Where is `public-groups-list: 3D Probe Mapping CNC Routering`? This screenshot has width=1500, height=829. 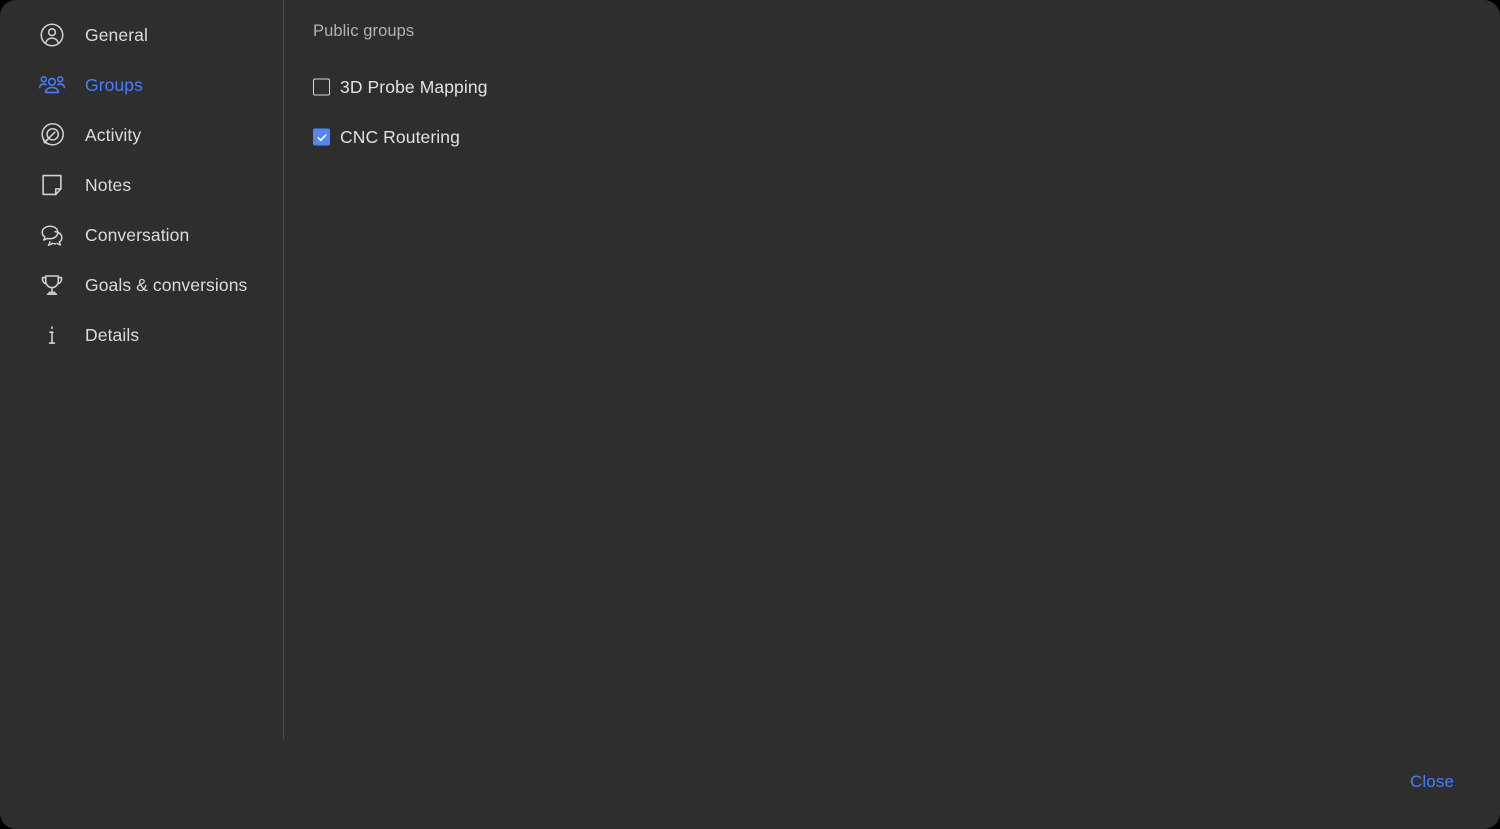 public-groups-list: 3D Probe Mapping CNC Routering is located at coordinates (891, 112).